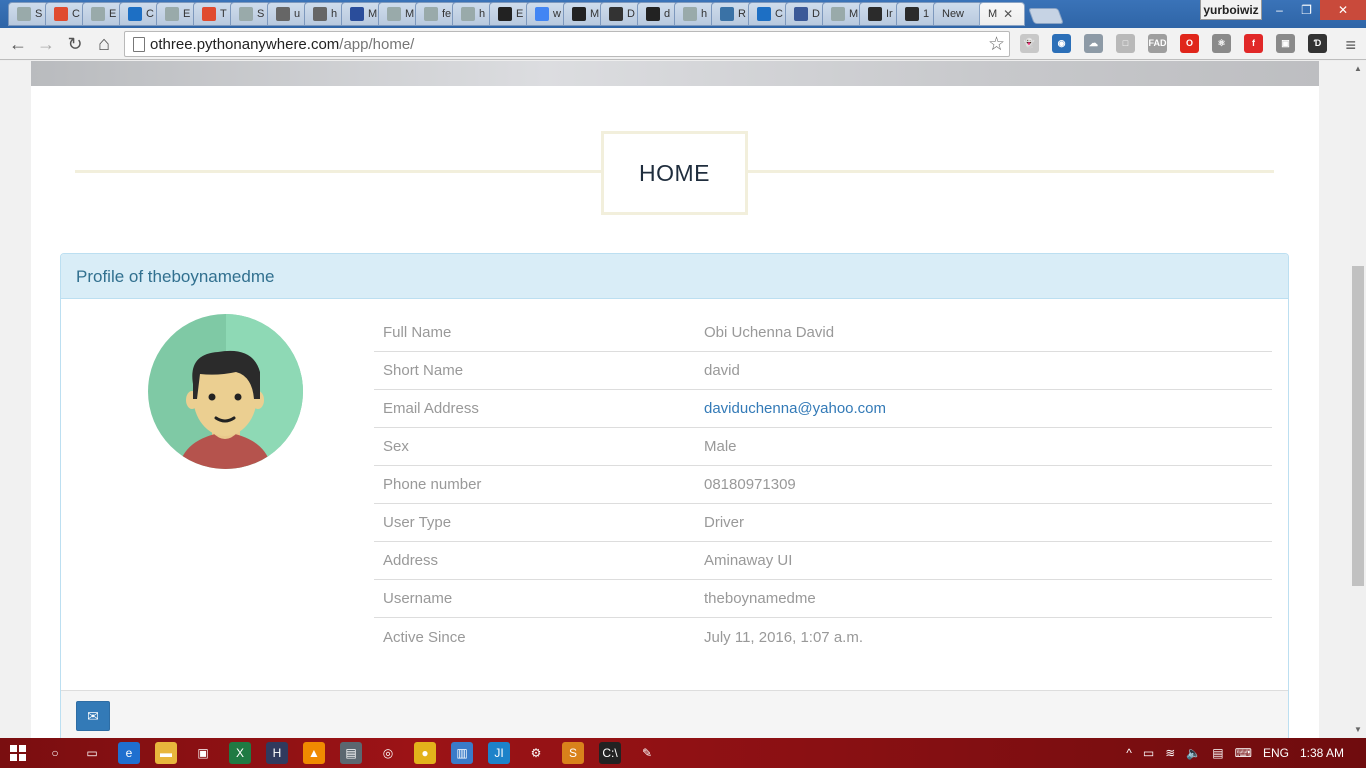  I want to click on globe-icon: ◉, so click(1061, 43).